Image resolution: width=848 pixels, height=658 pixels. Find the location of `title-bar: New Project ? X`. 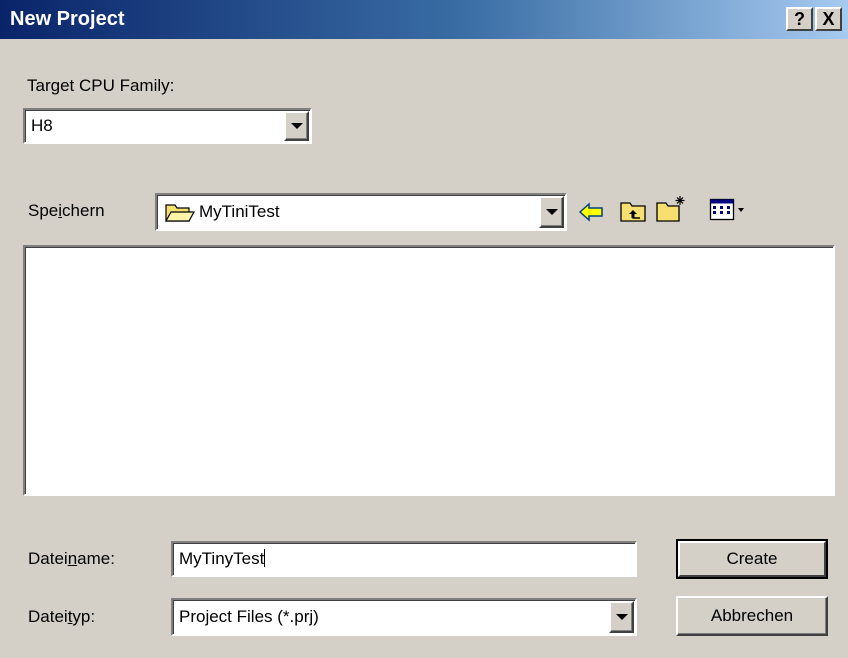

title-bar: New Project ? X is located at coordinates (424, 19).